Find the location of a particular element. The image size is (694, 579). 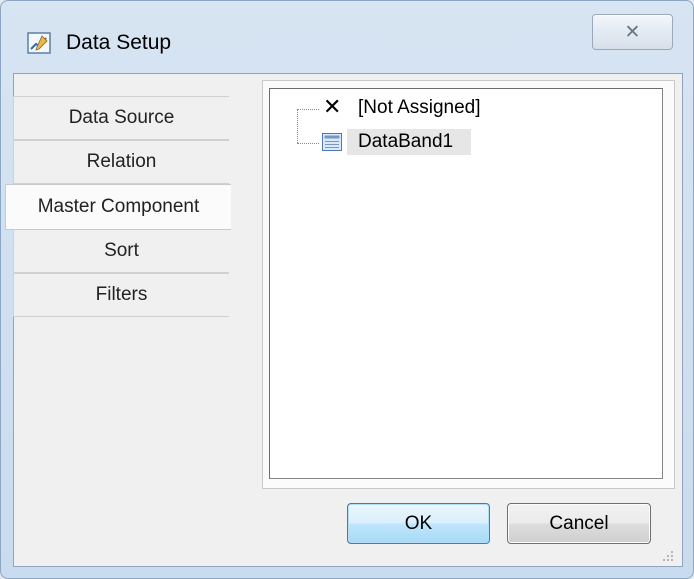

tab-label: Relation is located at coordinates (121, 161).